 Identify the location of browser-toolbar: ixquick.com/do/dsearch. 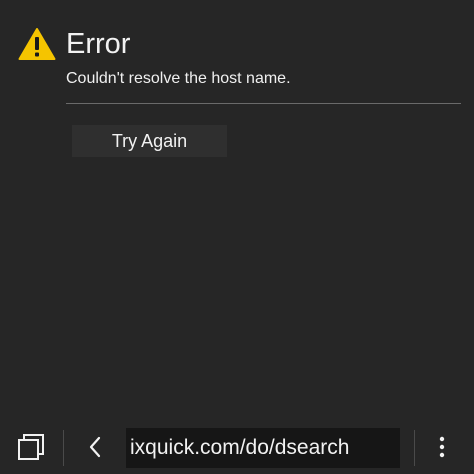
(237, 447).